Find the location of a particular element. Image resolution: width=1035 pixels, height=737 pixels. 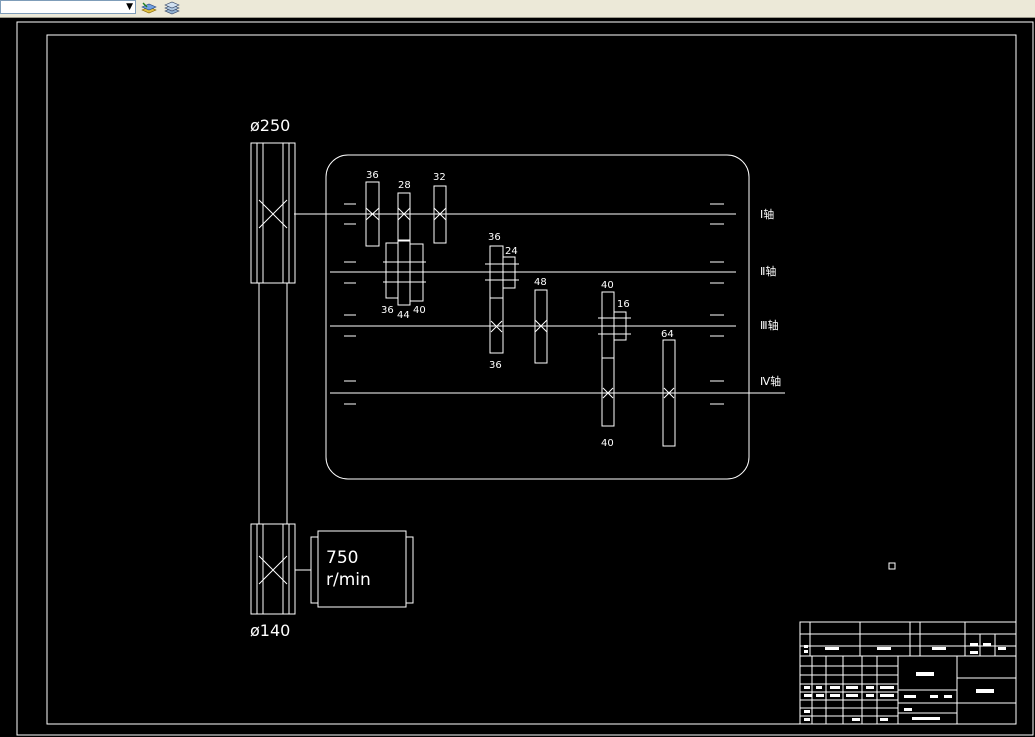

shaft-label-4: Ⅳ轴 is located at coordinates (770, 381).